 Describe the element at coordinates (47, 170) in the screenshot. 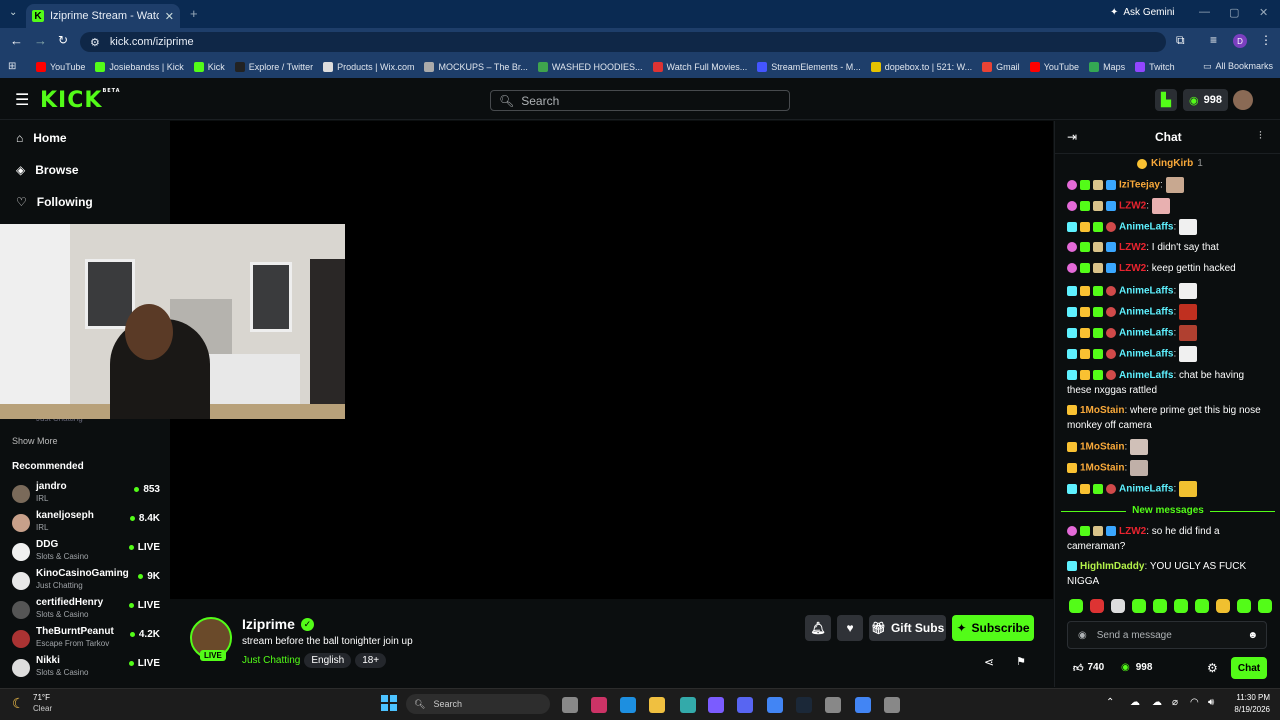

I see `nav-browse: ◈ Browse` at that location.